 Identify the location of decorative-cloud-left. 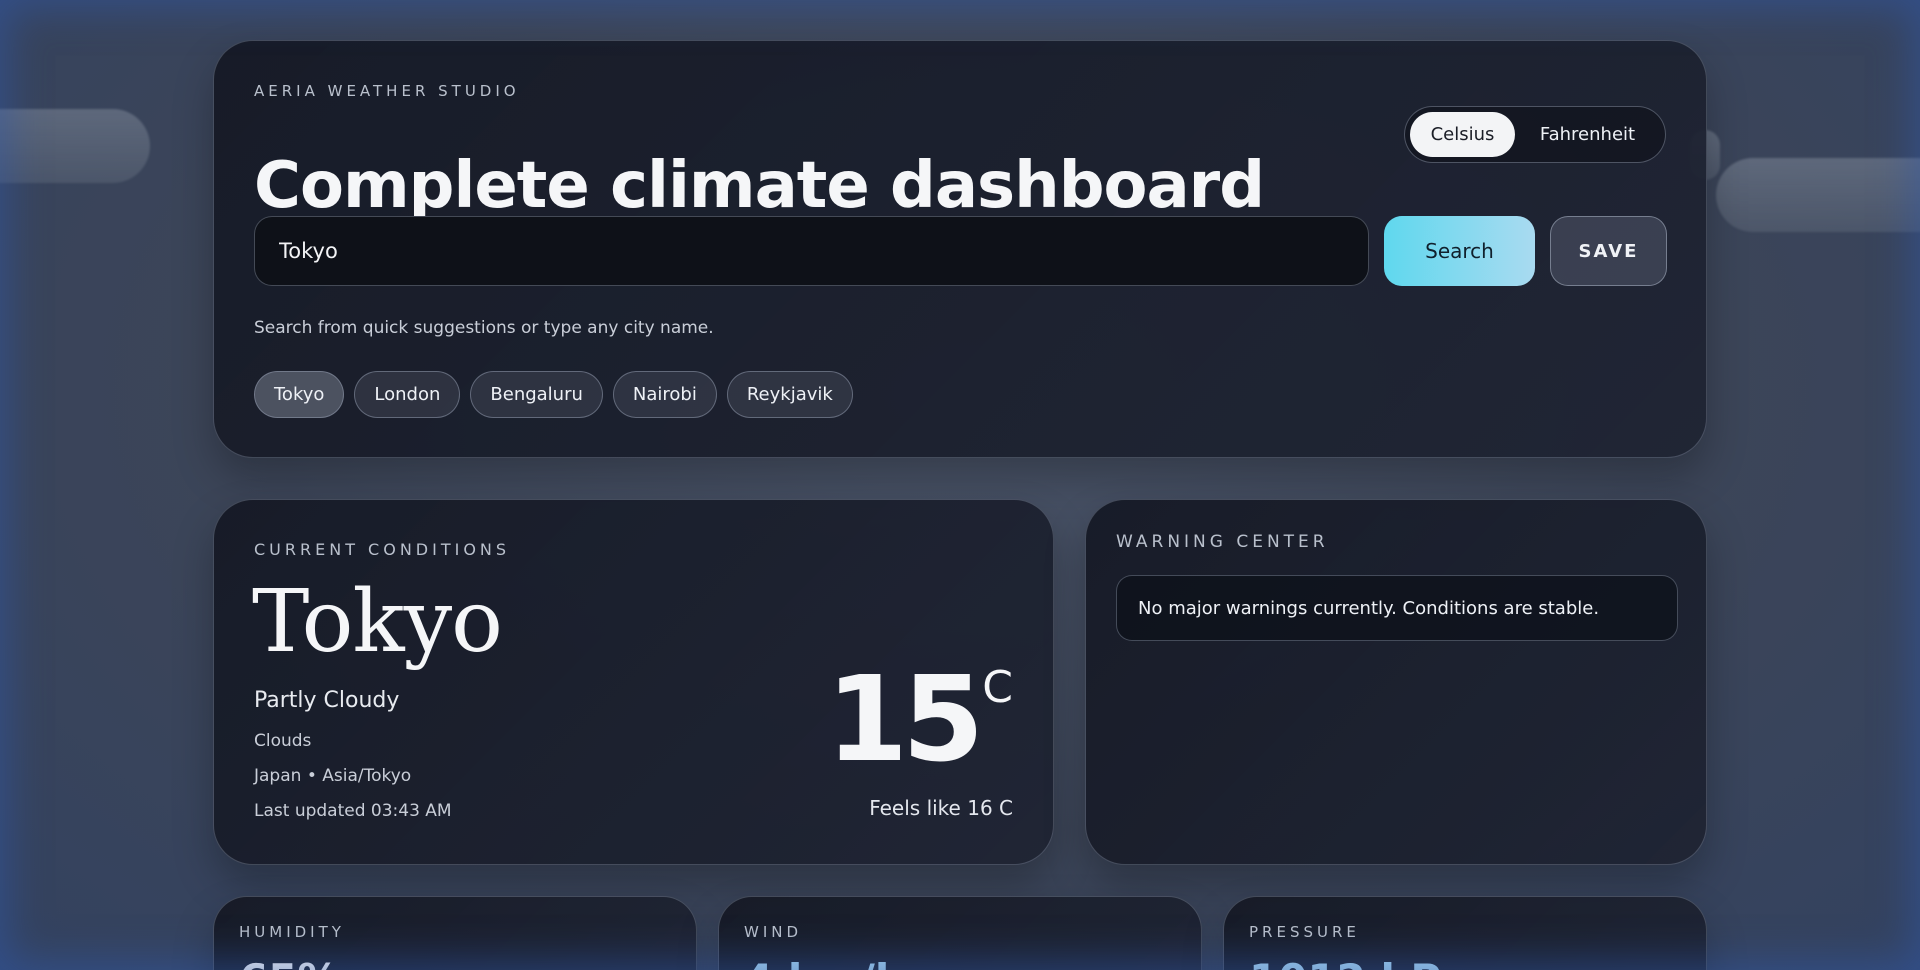
(75, 146).